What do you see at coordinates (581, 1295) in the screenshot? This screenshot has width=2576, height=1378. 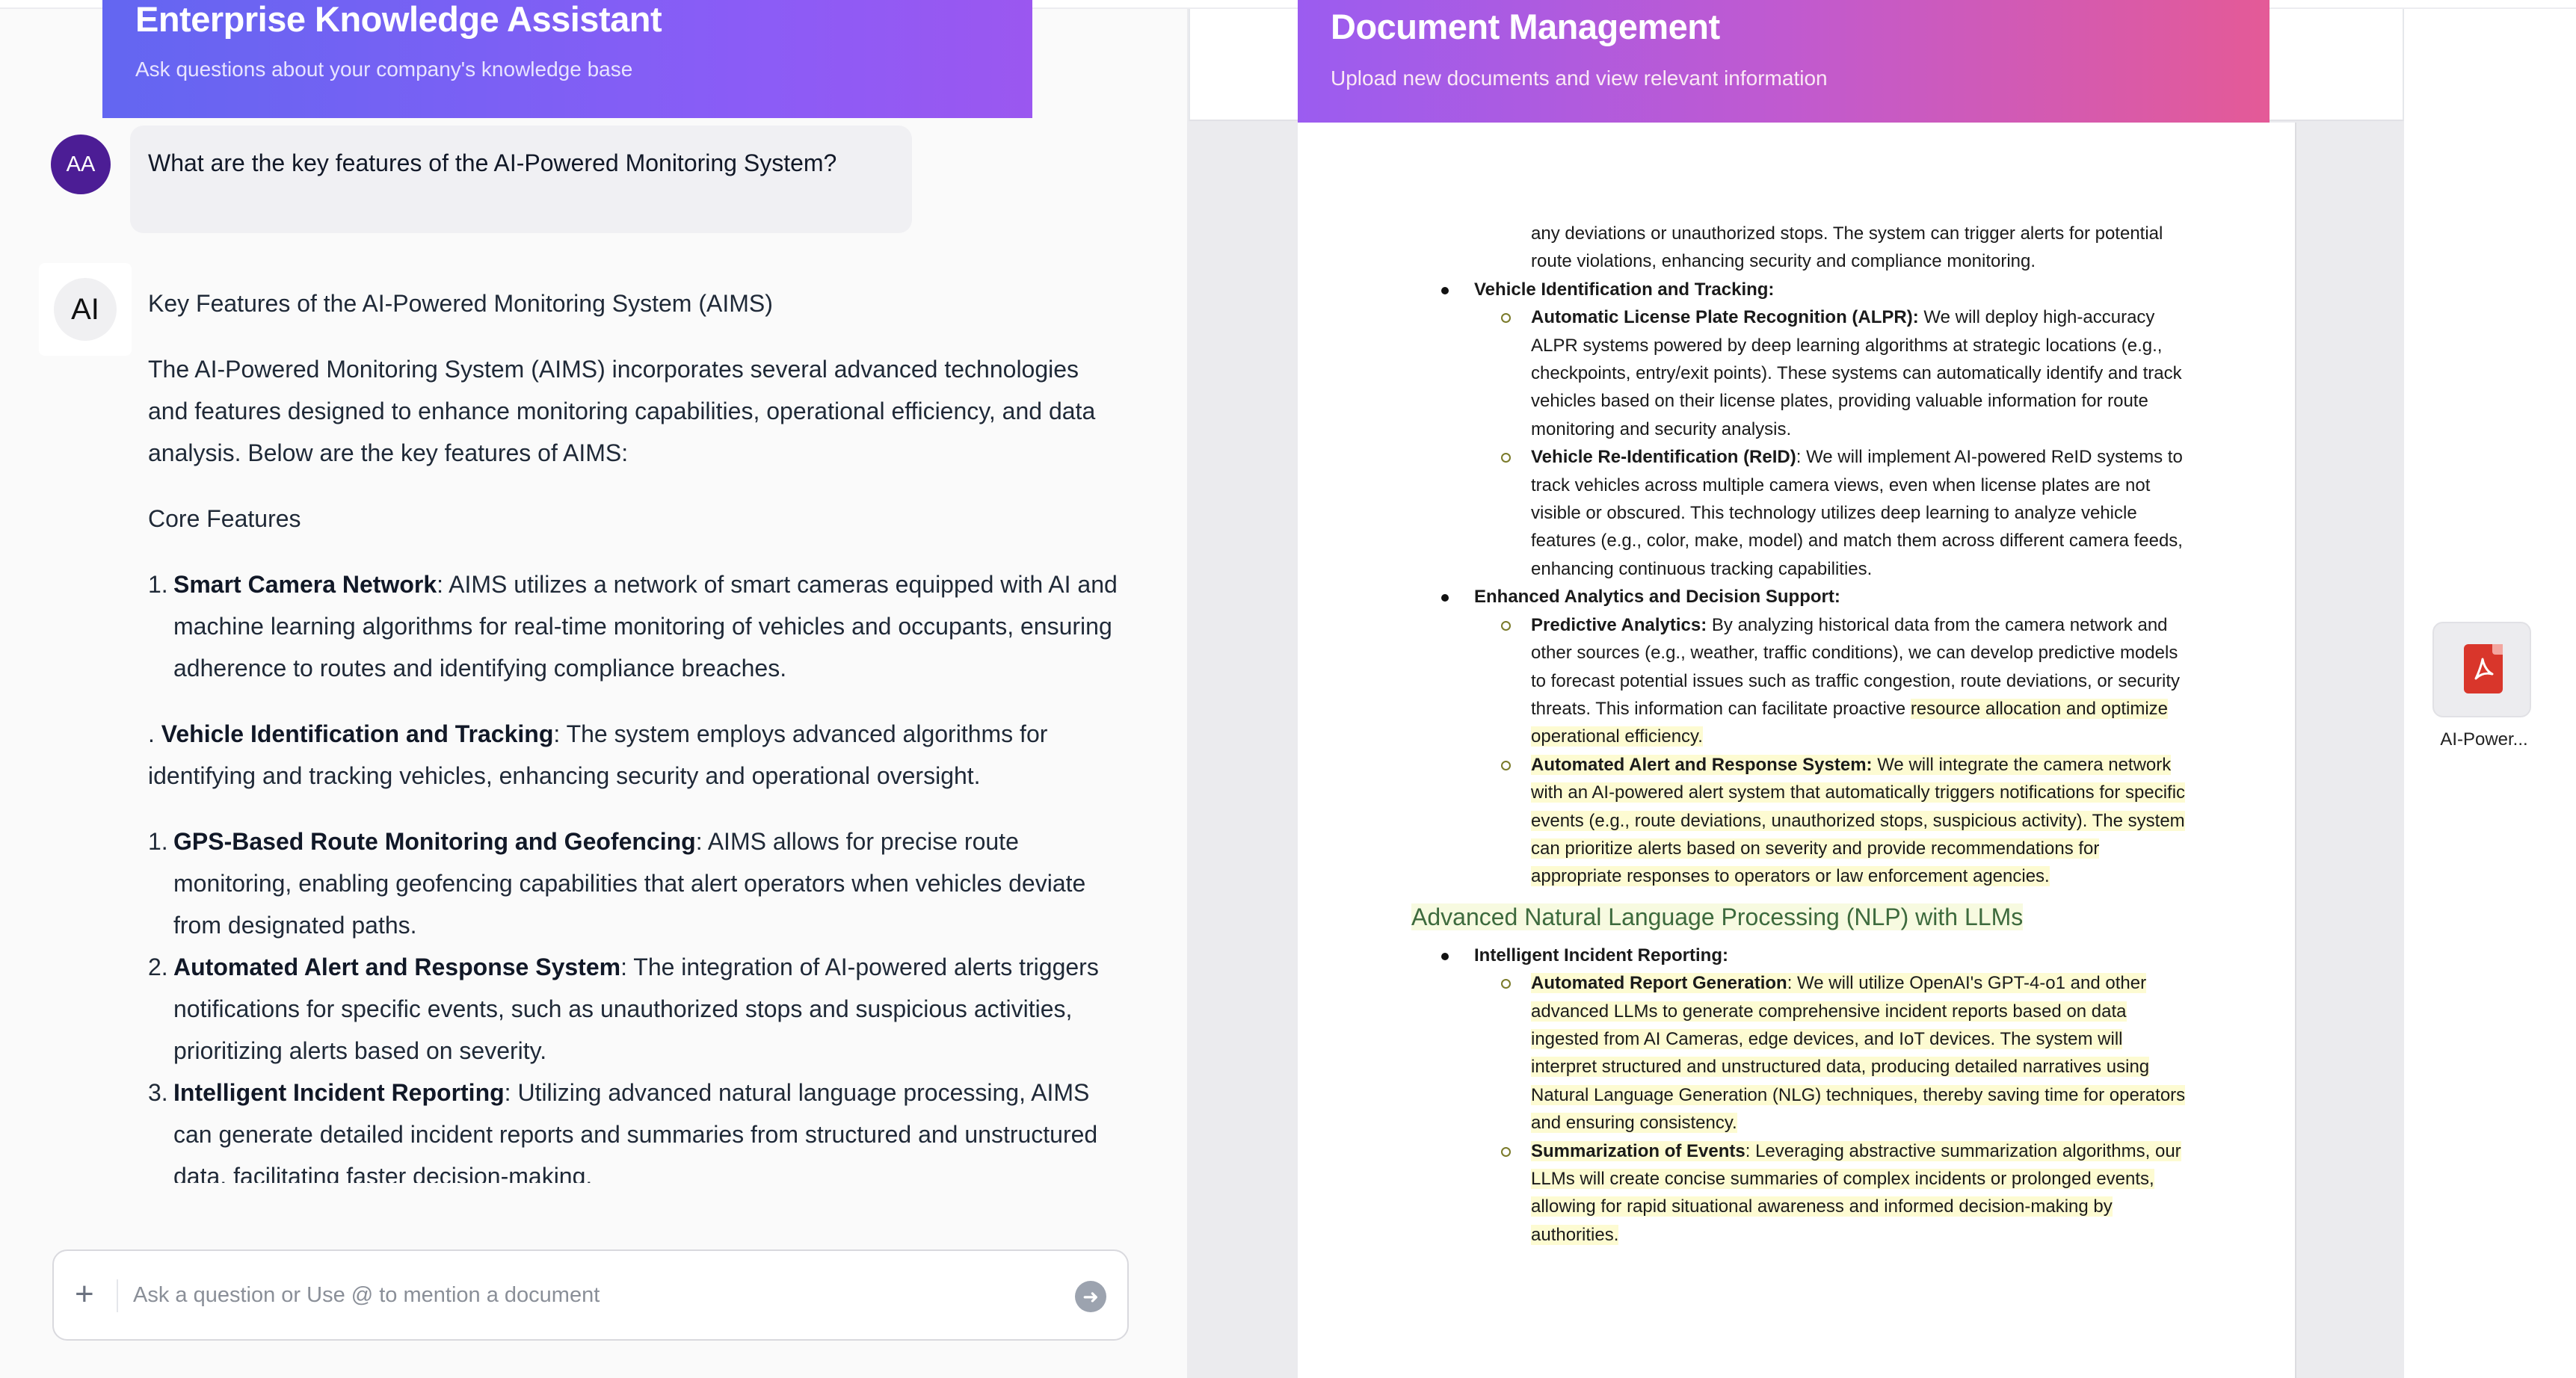 I see `chat-input-field` at bounding box center [581, 1295].